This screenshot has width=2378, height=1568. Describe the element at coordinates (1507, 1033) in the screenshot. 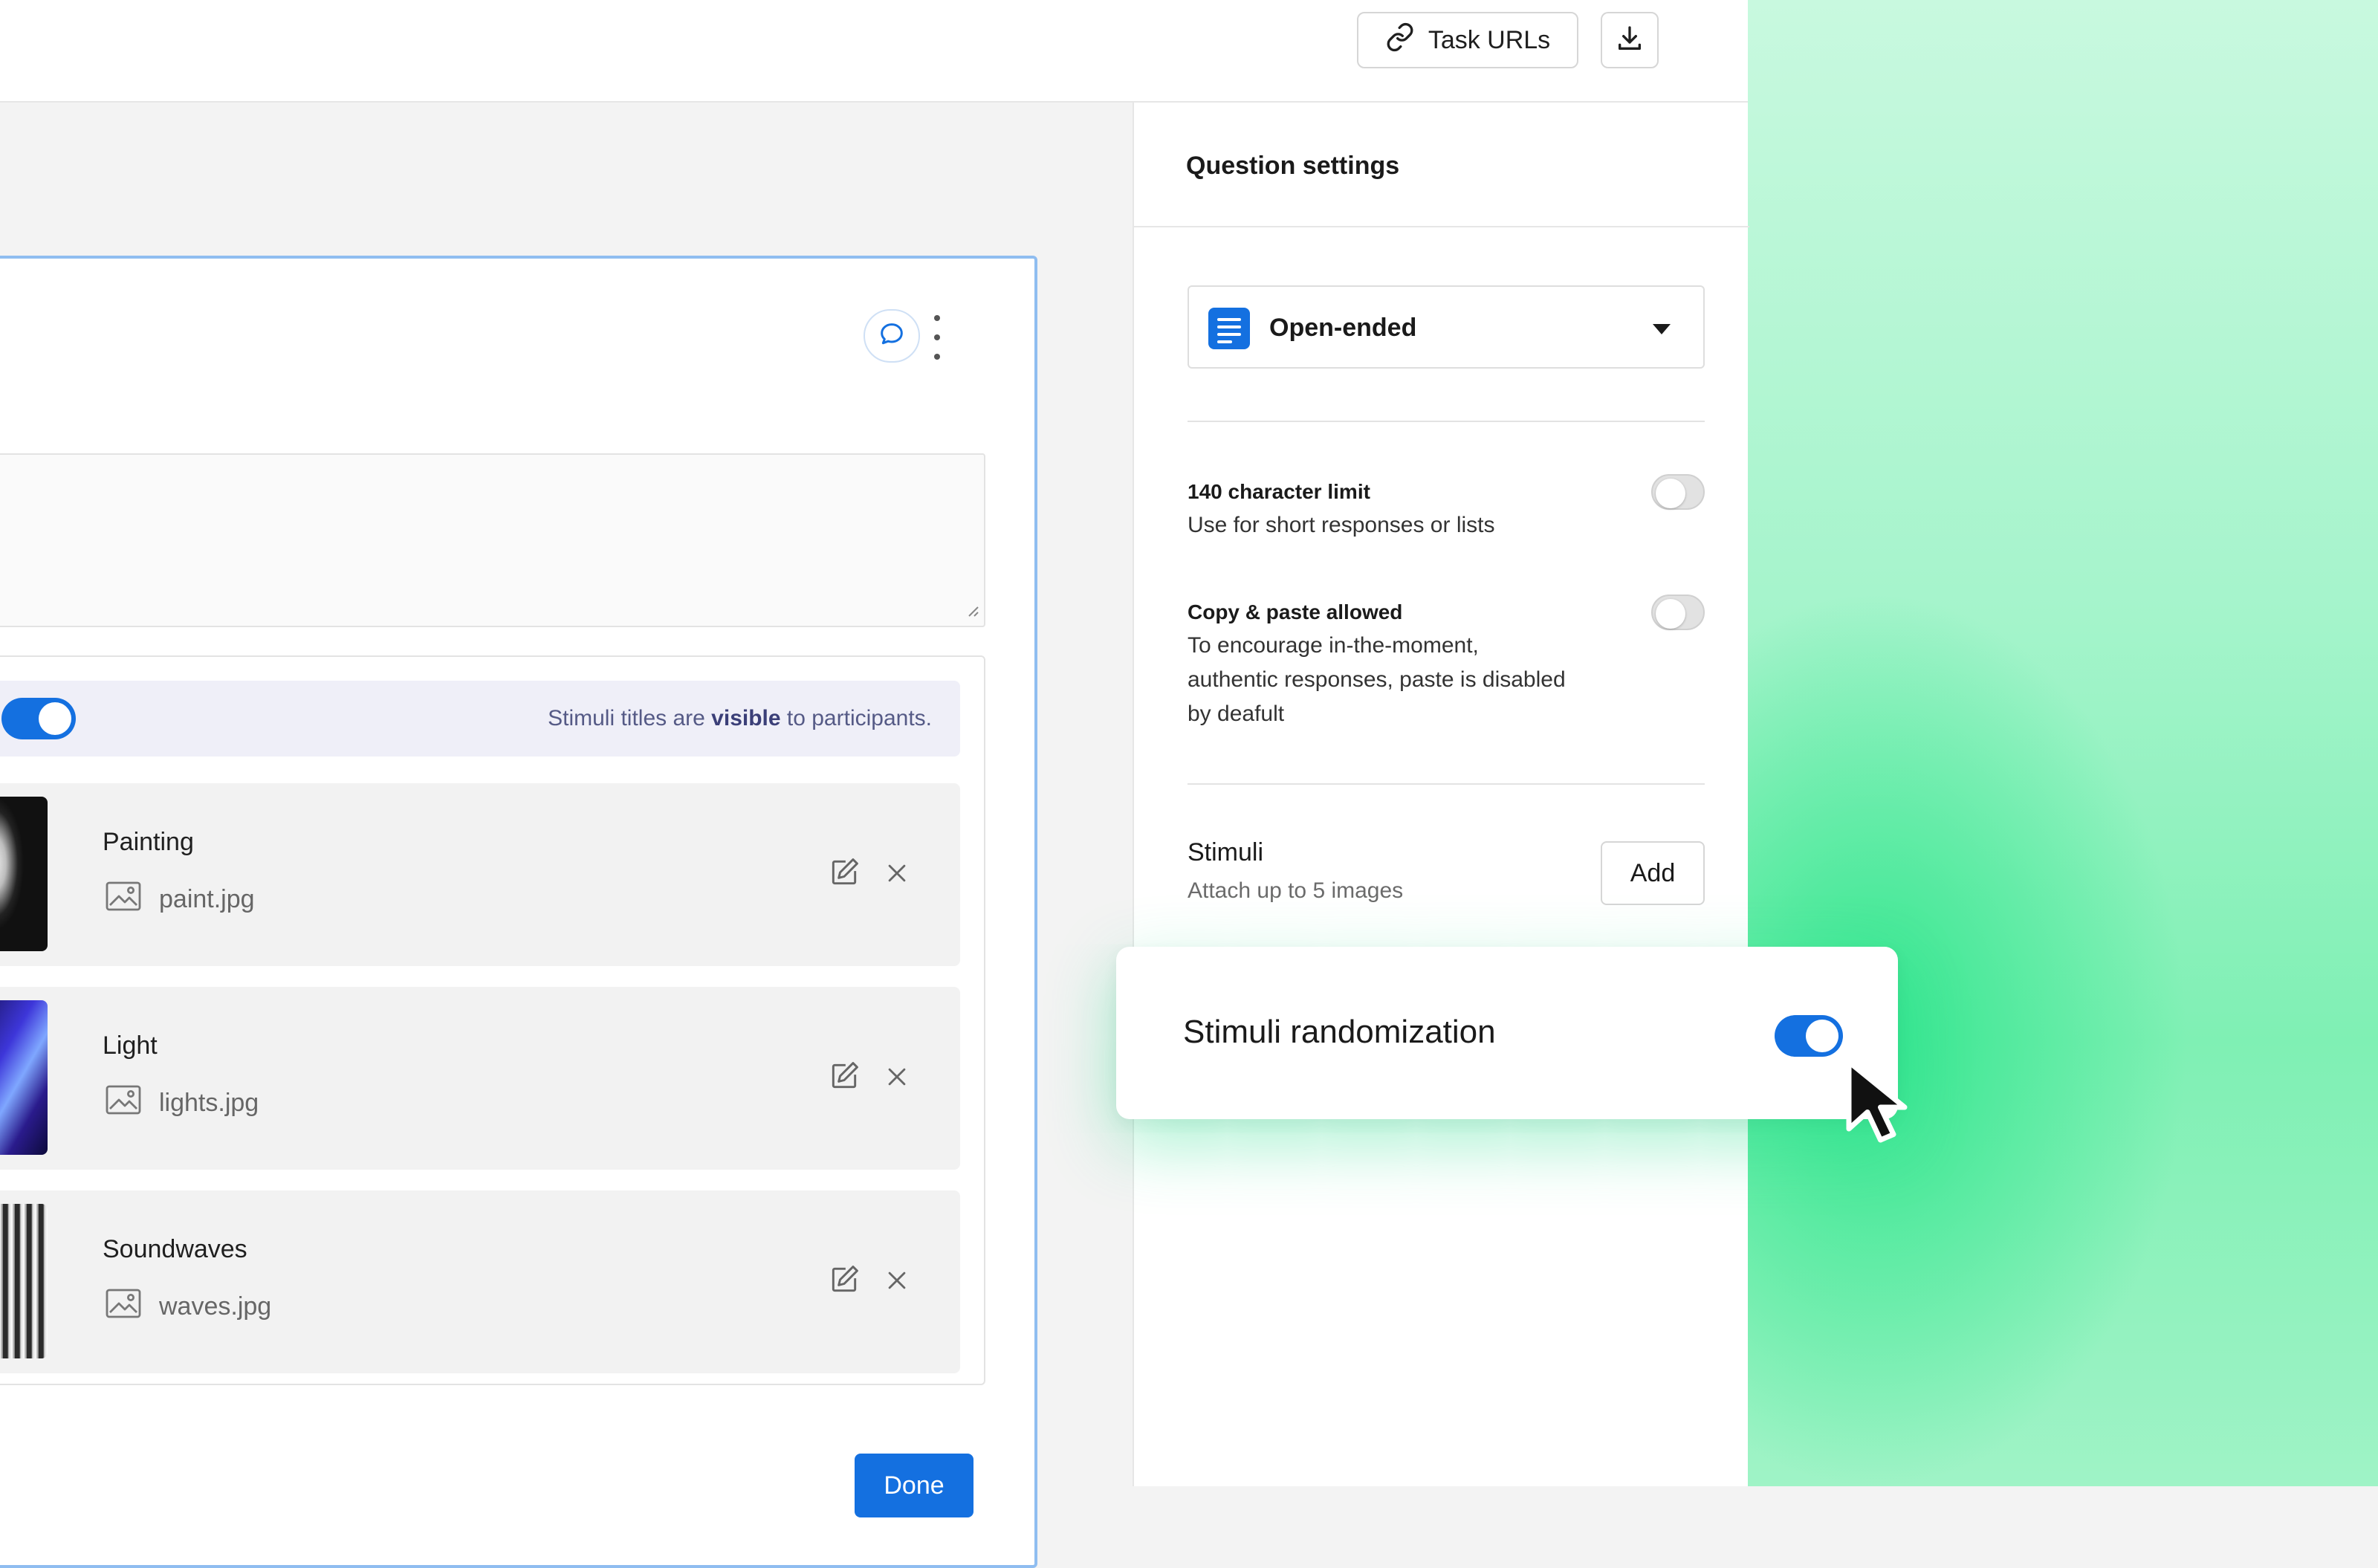

I see `stimuli-randomization-card: Stimuli randomization` at that location.